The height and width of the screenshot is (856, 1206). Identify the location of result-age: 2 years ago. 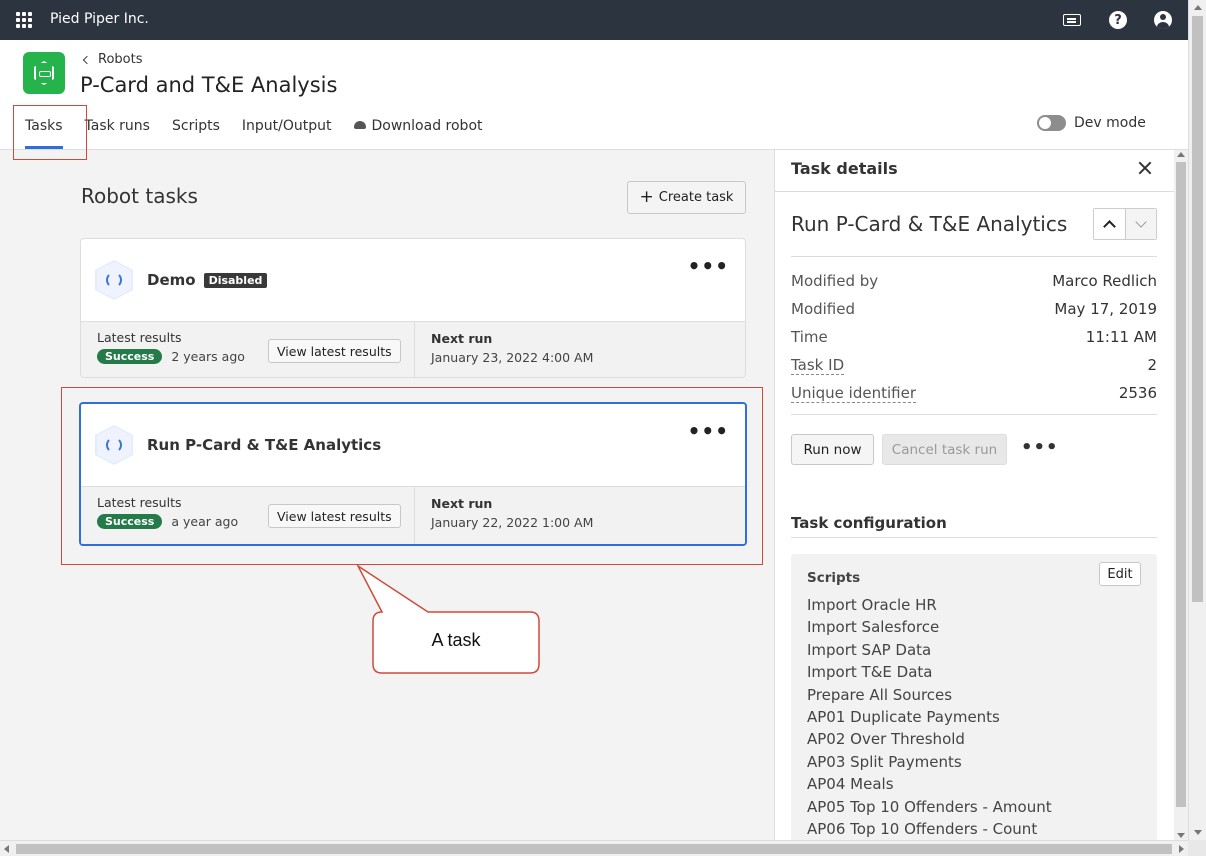
(208, 356).